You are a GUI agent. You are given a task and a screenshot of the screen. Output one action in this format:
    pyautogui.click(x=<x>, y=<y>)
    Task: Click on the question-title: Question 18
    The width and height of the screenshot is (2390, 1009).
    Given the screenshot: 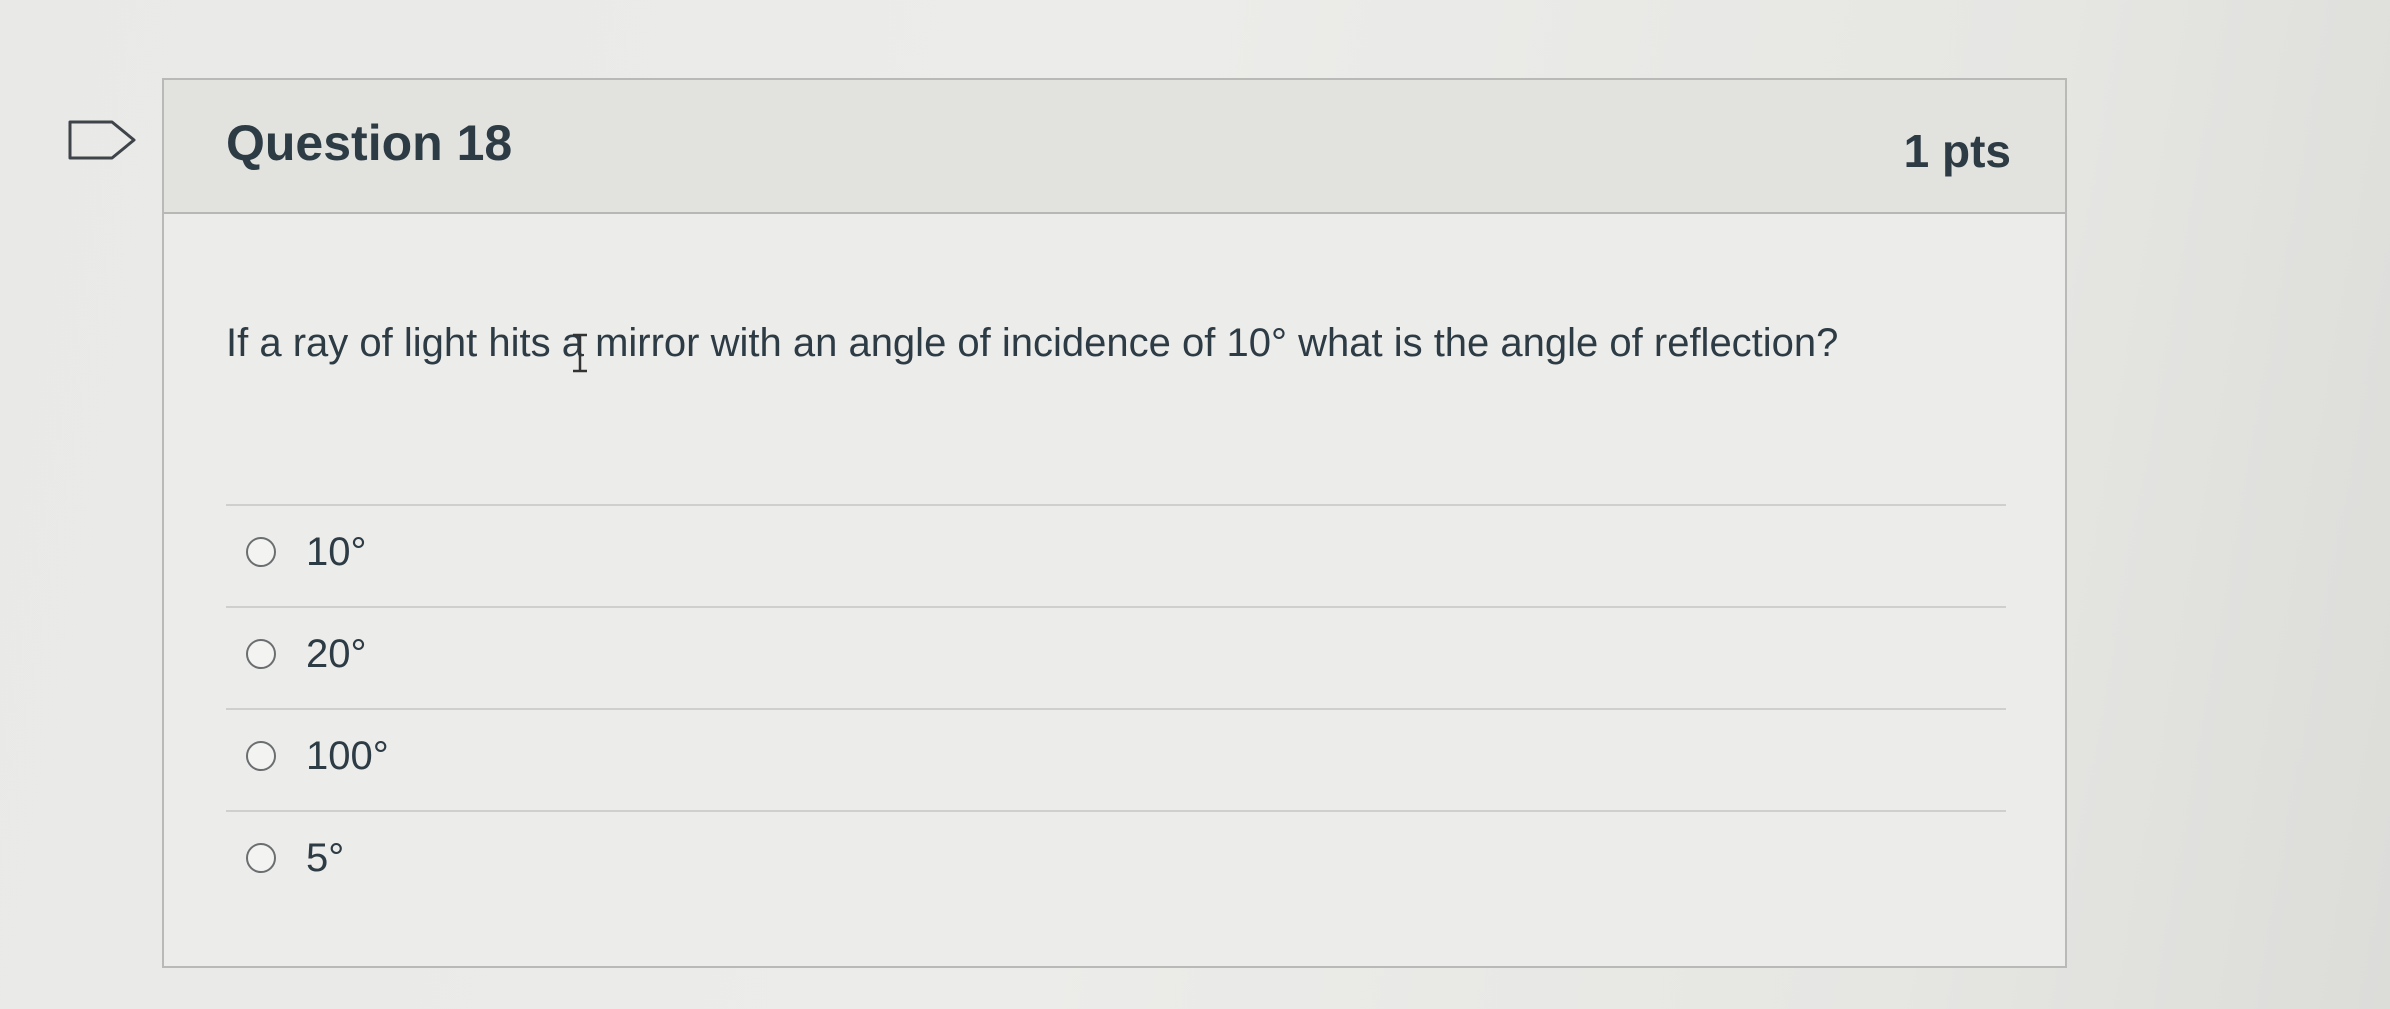 What is the action you would take?
    pyautogui.click(x=369, y=143)
    